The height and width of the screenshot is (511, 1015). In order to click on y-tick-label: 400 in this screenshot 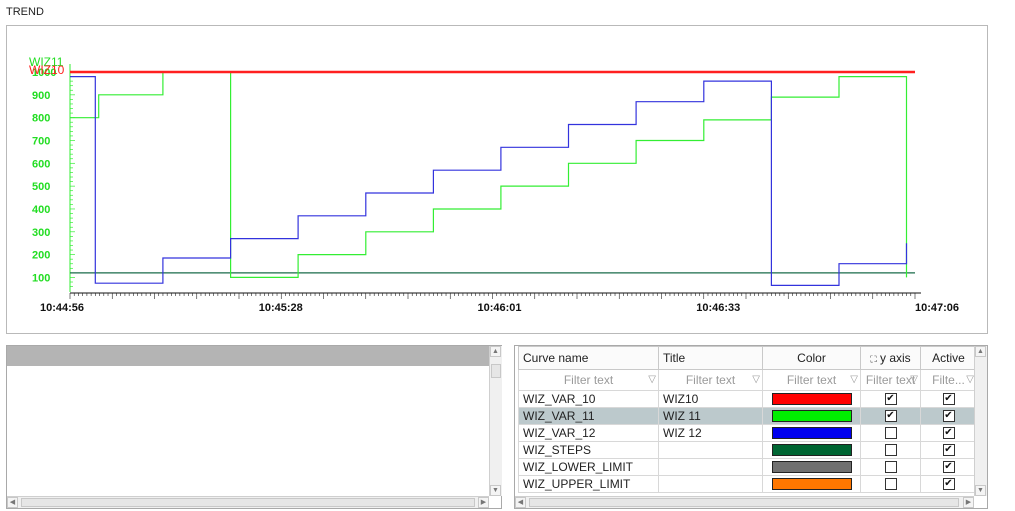, I will do `click(41, 210)`.